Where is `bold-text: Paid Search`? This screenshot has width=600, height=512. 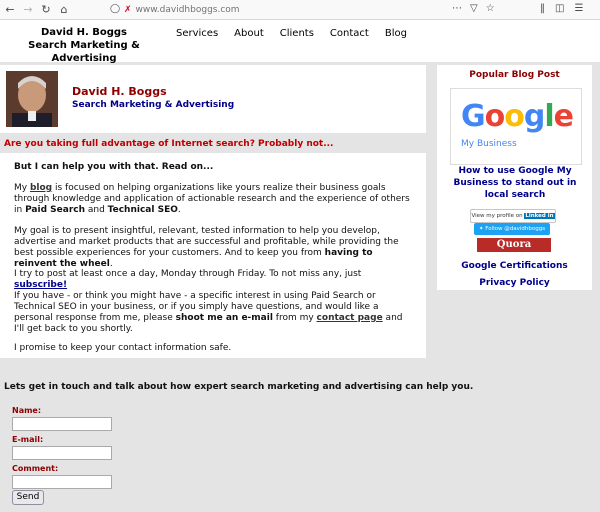 bold-text: Paid Search is located at coordinates (55, 210).